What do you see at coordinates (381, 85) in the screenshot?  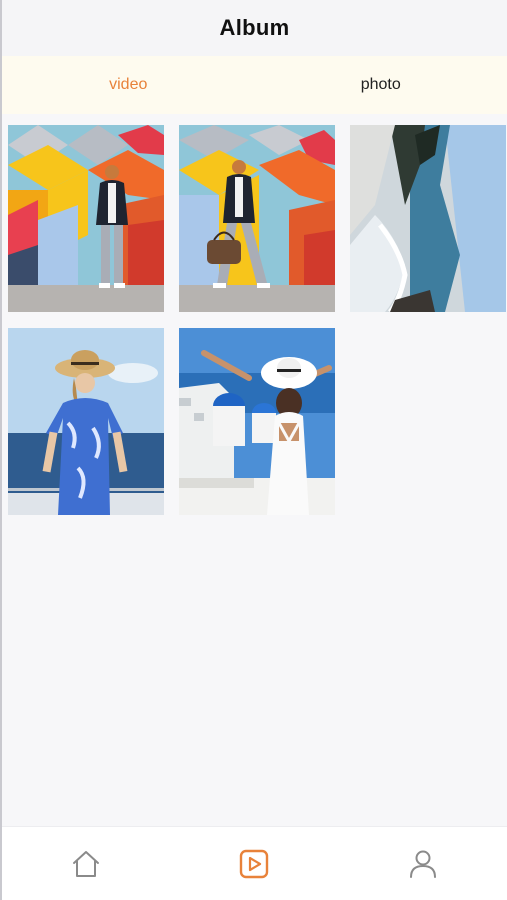 I see `tab-photo: photo` at bounding box center [381, 85].